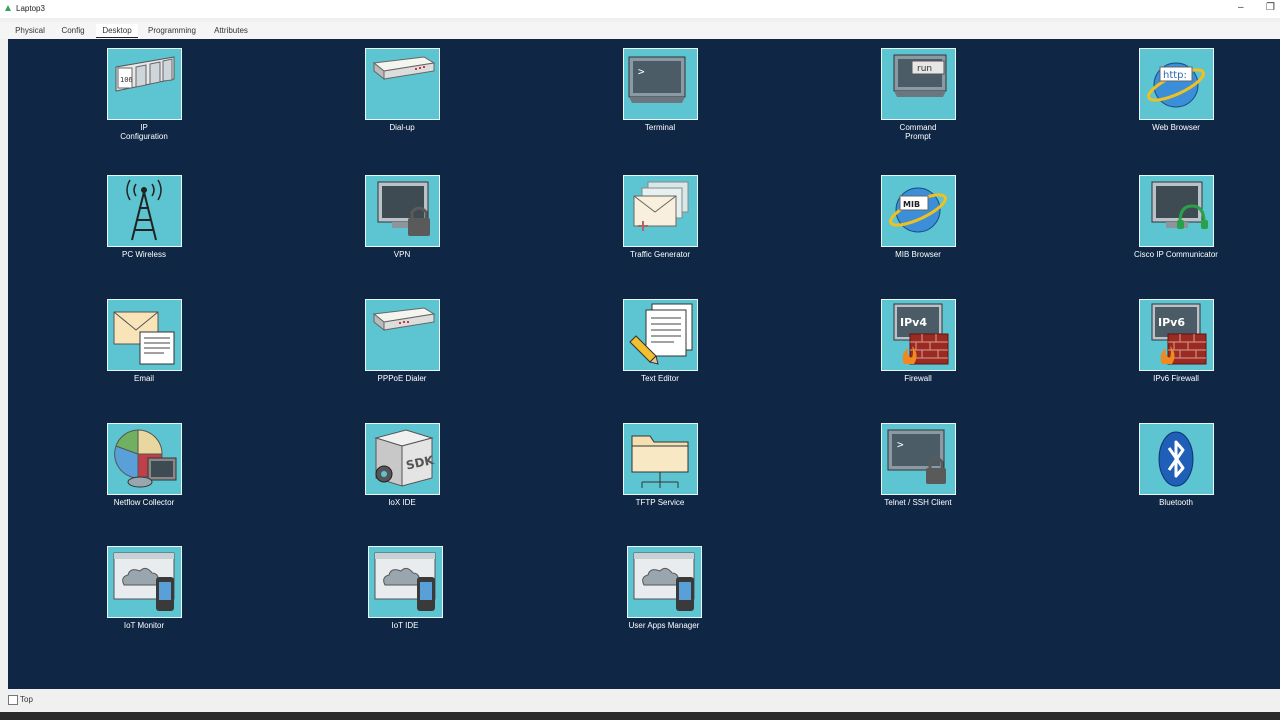  What do you see at coordinates (1179, 205) in the screenshot?
I see `ip-communicator-headset-icon` at bounding box center [1179, 205].